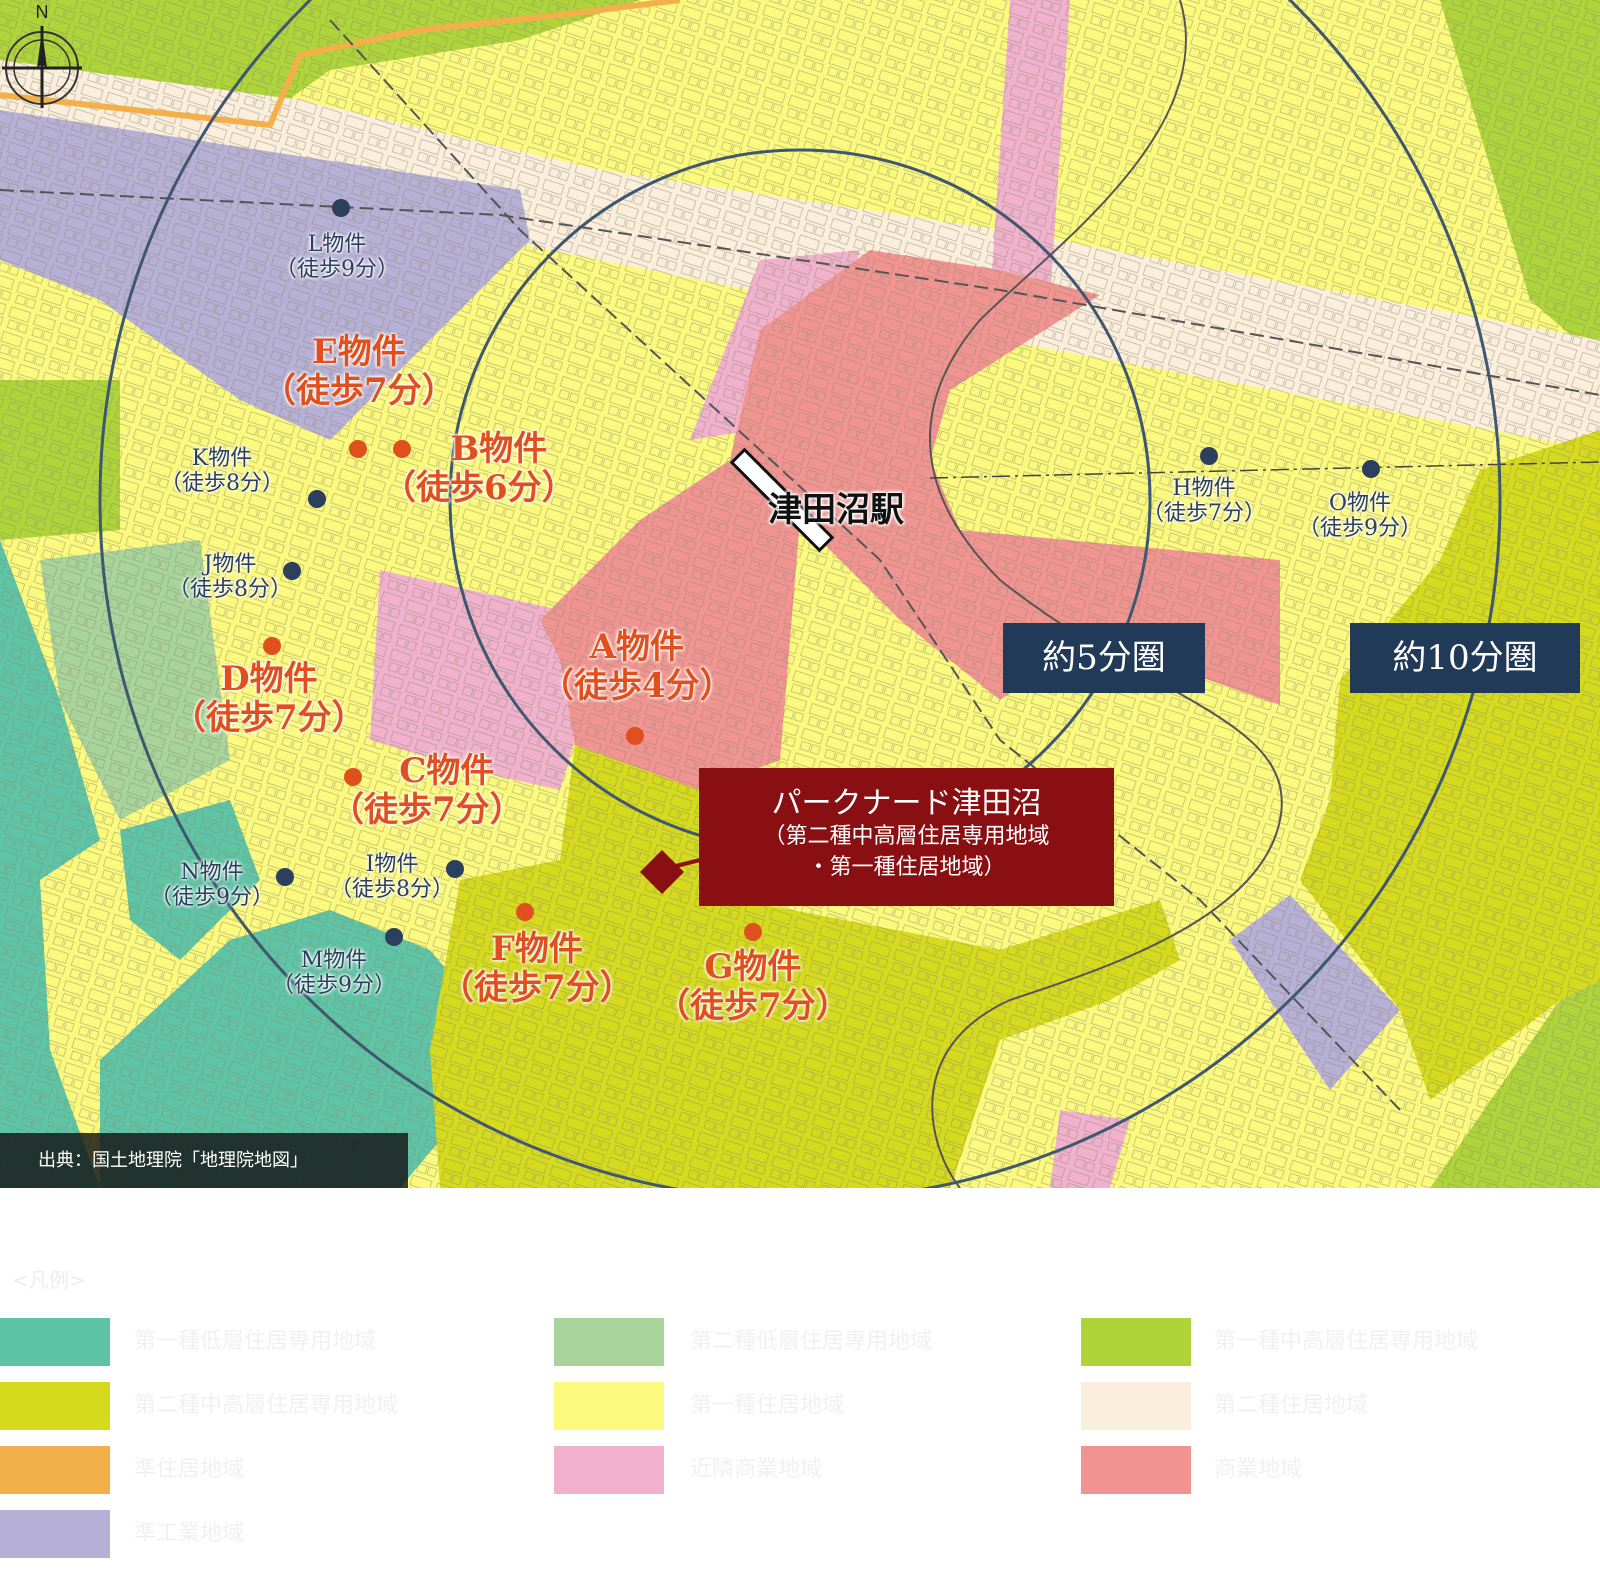  Describe the element at coordinates (55, 1342) in the screenshot. I see `legend-swatch-teal` at that location.